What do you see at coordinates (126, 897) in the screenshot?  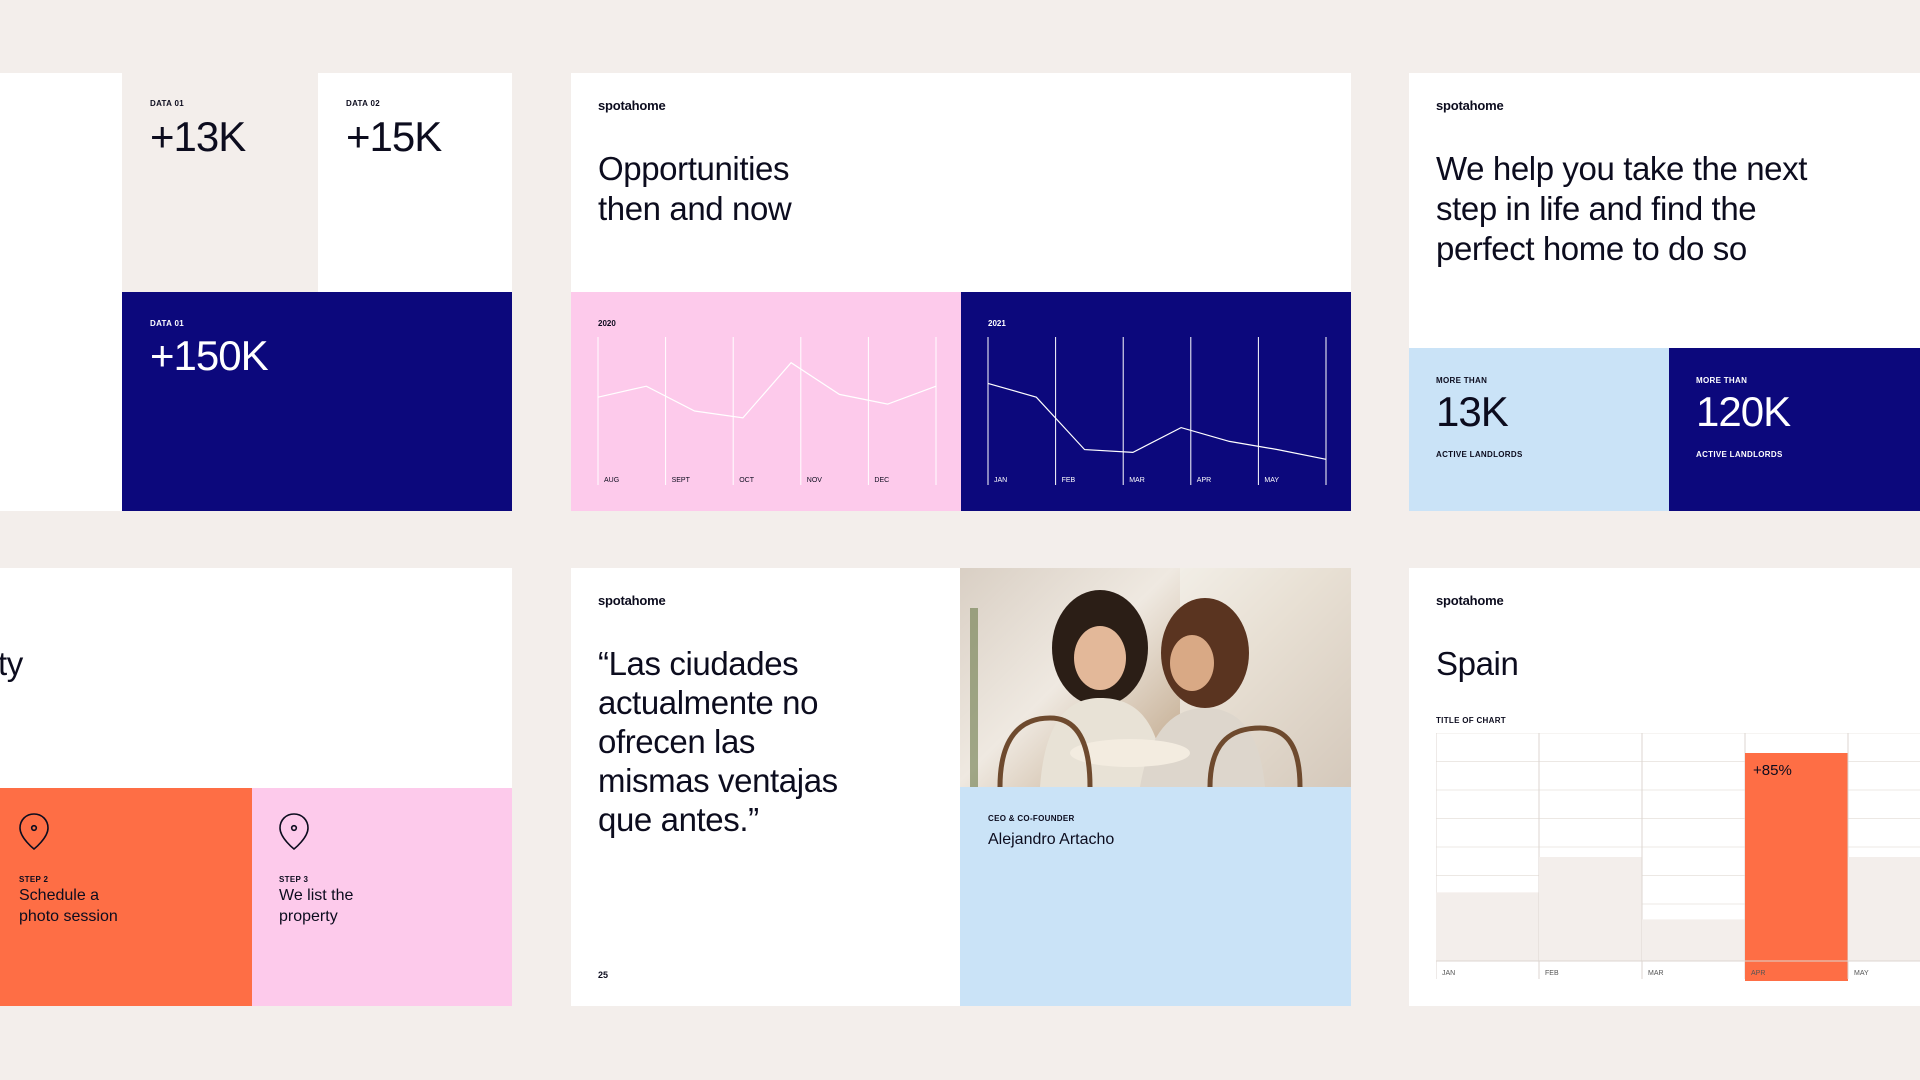 I see `step-card-2: STEP 2 Schedule a photo session` at bounding box center [126, 897].